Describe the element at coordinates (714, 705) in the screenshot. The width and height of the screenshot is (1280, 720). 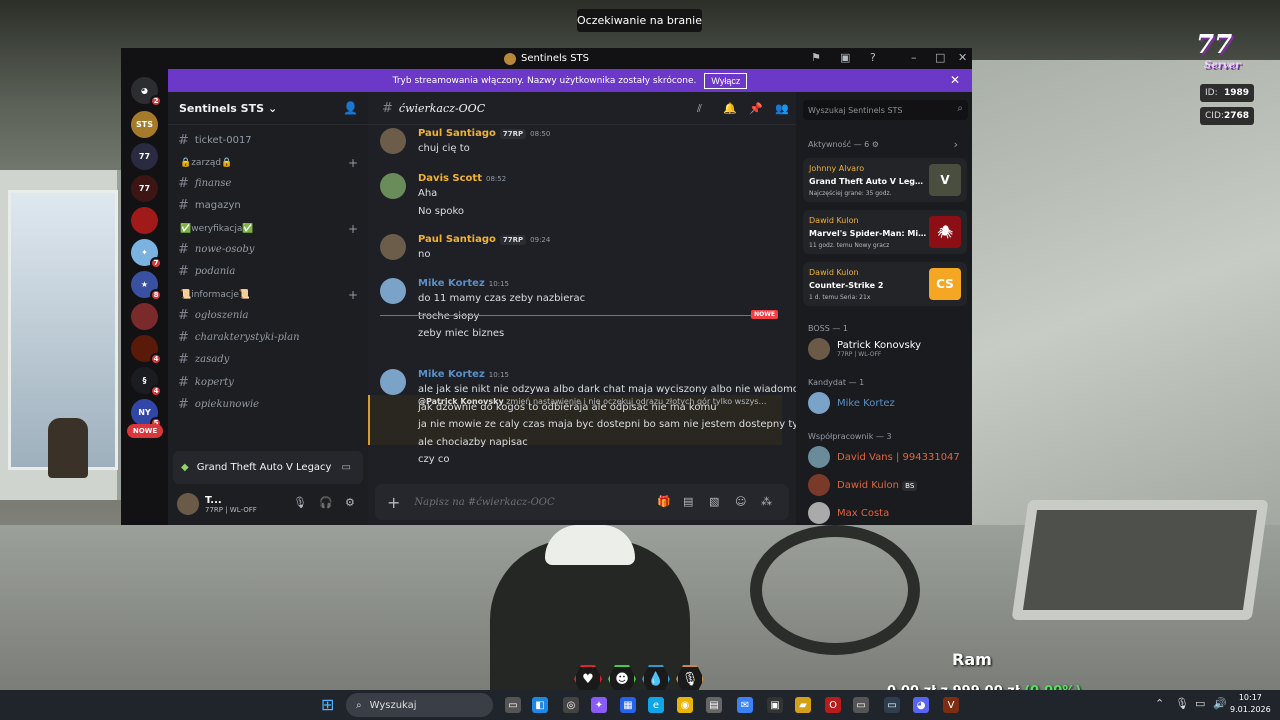
I see `app-grey-icon: ▤` at that location.